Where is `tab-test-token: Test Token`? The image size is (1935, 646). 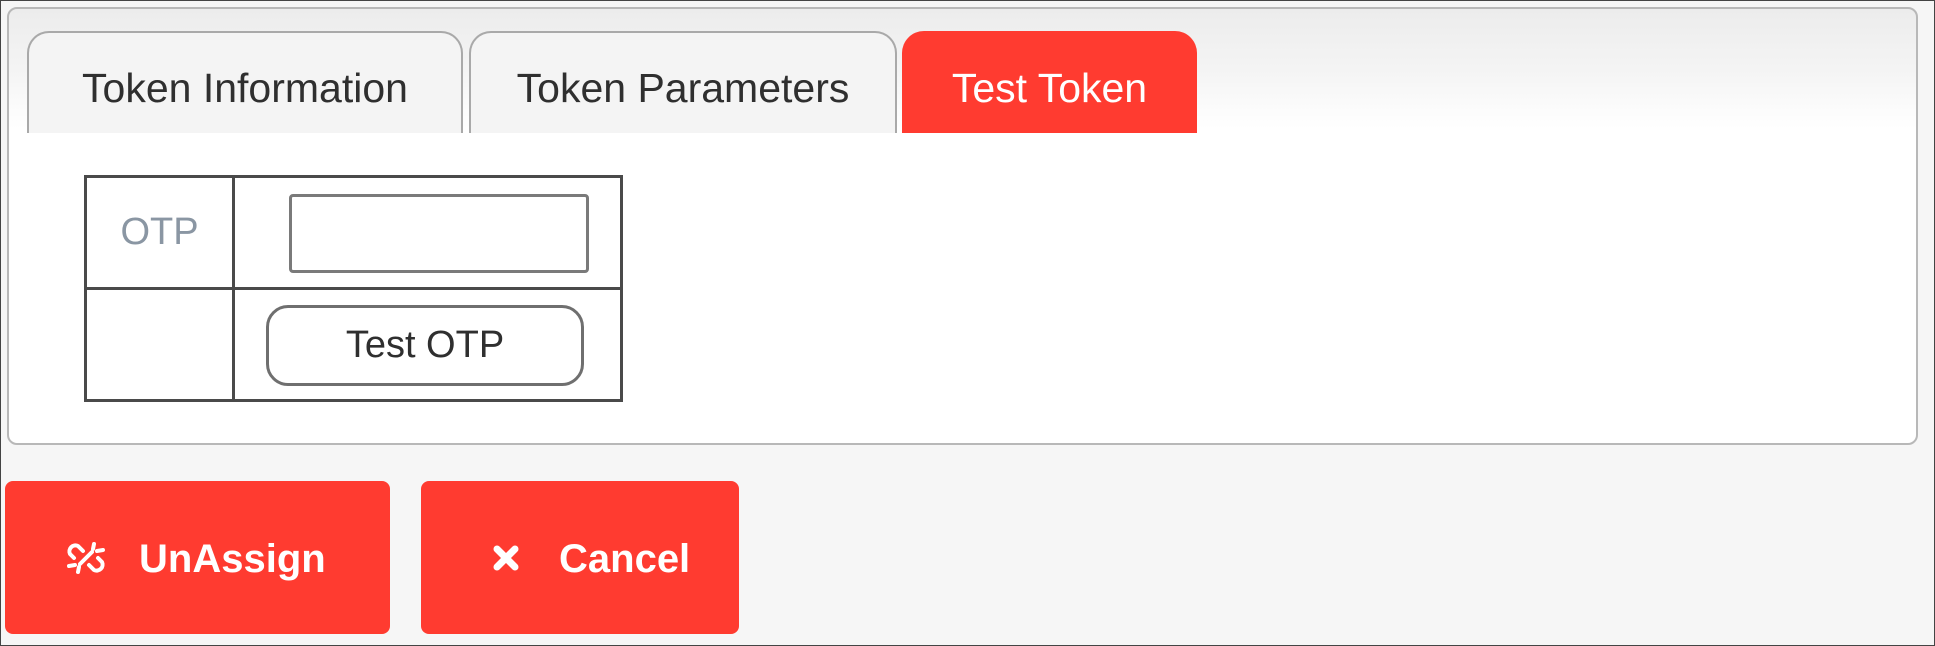 tab-test-token: Test Token is located at coordinates (1049, 82).